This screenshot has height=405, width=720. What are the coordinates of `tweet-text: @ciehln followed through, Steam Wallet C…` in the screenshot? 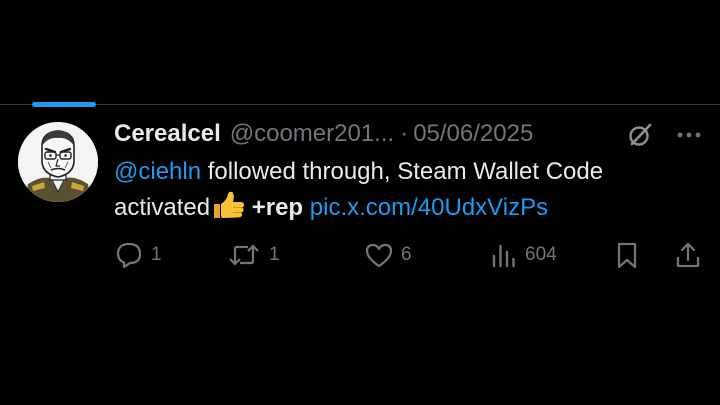 It's located at (409, 190).